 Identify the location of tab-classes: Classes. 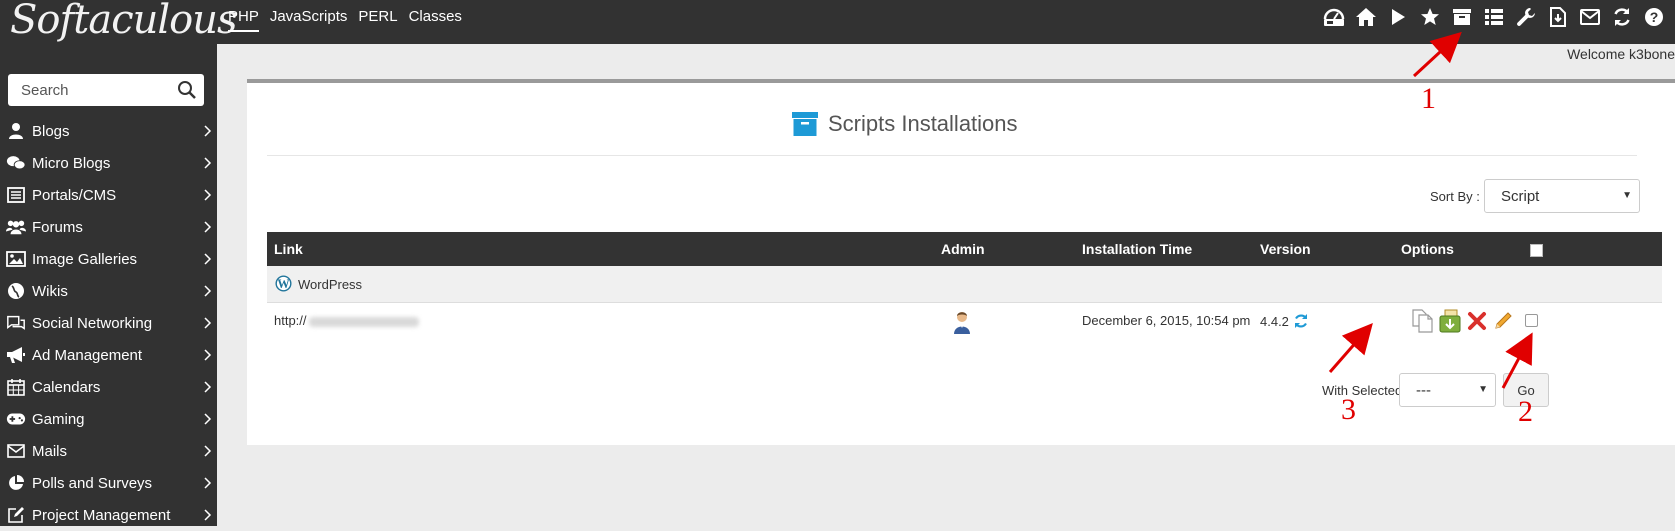
(435, 15).